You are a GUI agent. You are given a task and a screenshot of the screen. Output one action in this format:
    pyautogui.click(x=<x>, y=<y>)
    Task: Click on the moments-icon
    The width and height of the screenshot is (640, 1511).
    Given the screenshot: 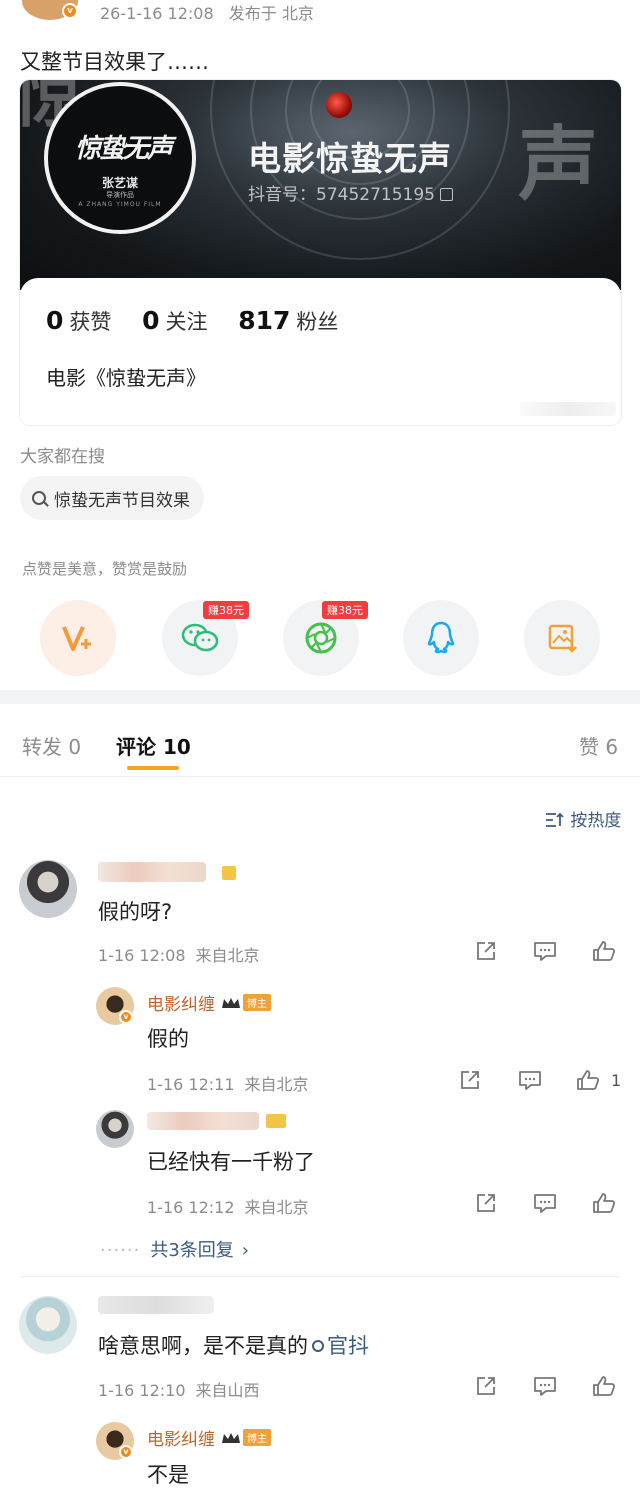 What is the action you would take?
    pyautogui.click(x=321, y=638)
    